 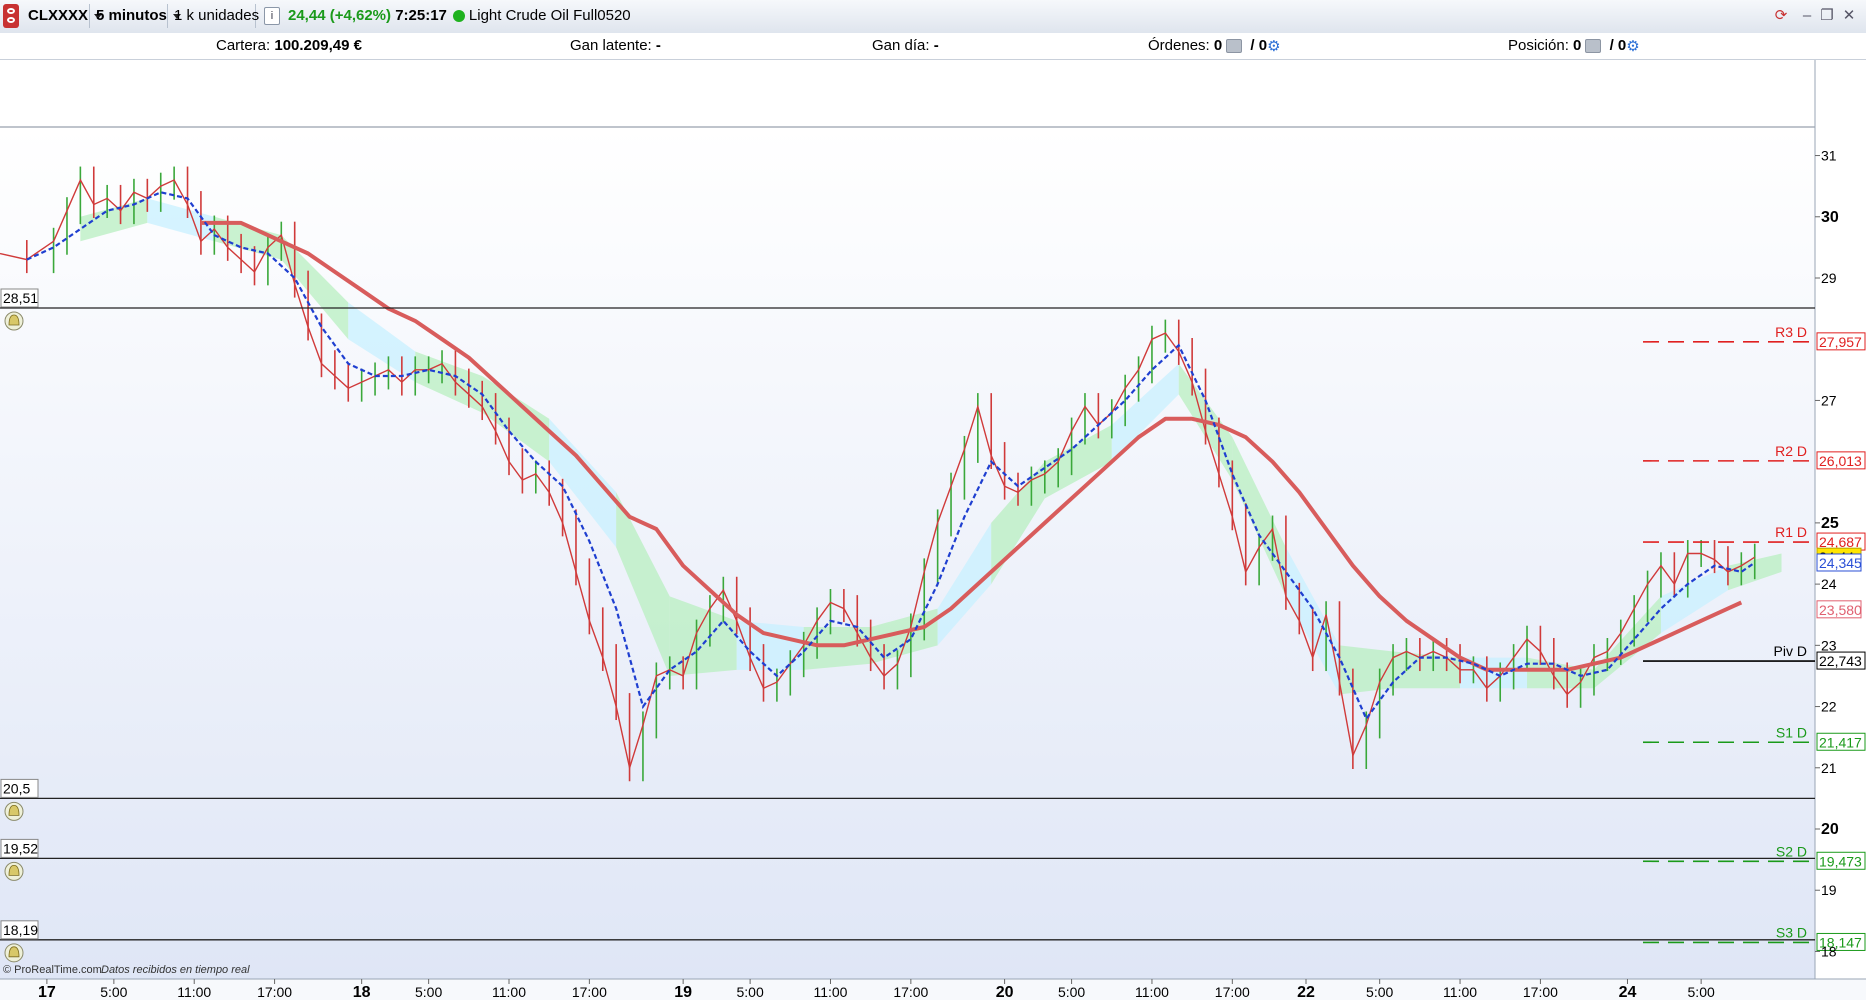 I want to click on copyright-text: © ProRealTime.com, so click(x=52, y=970).